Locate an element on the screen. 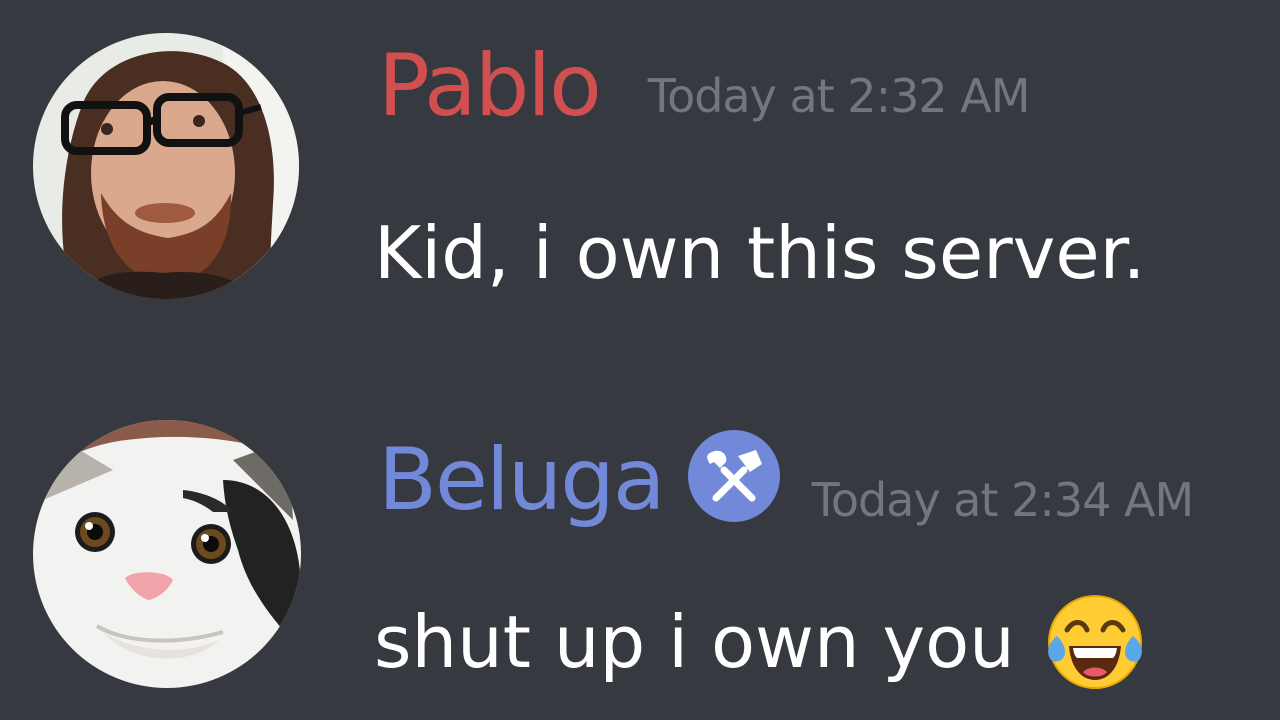 The height and width of the screenshot is (720, 1280). message-text: Kid, i own this server. is located at coordinates (760, 253).